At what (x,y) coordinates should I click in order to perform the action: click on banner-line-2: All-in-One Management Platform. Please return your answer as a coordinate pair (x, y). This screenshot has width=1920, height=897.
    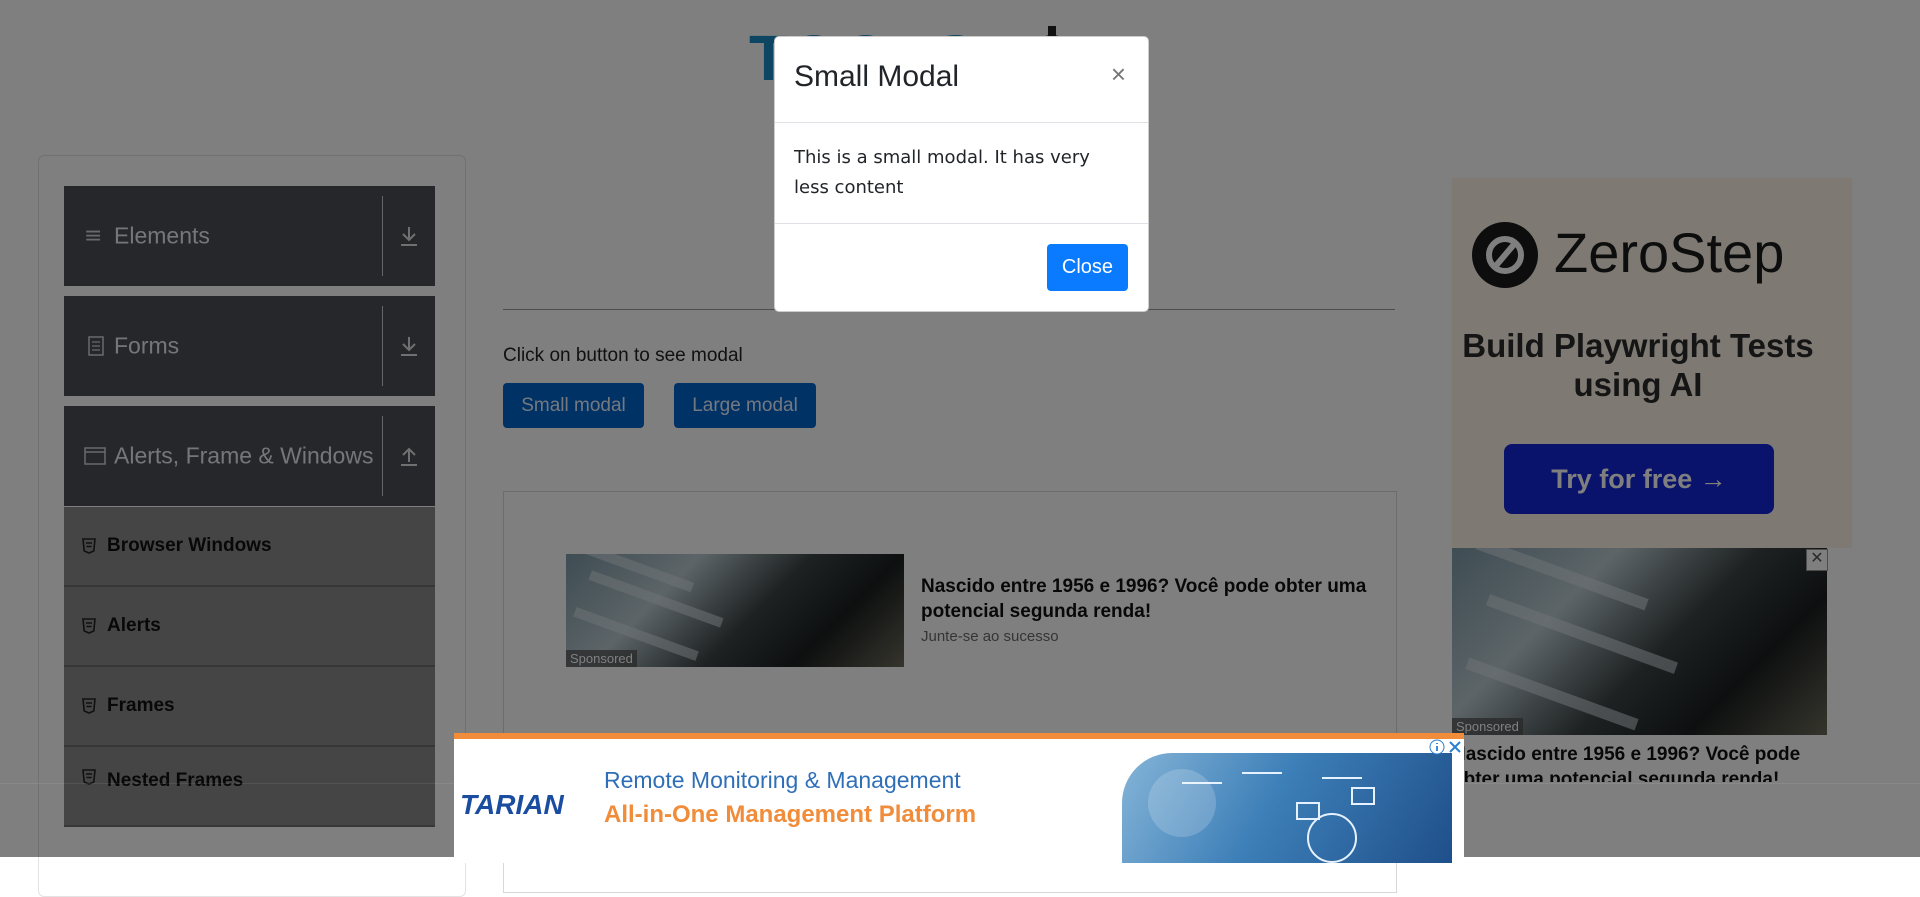
    Looking at the image, I should click on (790, 814).